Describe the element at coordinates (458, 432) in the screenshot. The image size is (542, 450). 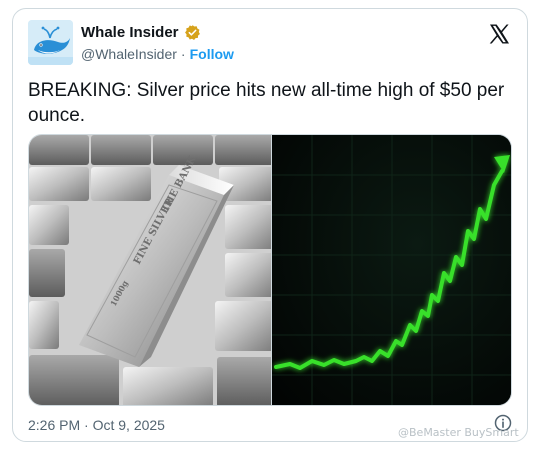
I see `watermark-text: @BeMaster BuySmart` at that location.